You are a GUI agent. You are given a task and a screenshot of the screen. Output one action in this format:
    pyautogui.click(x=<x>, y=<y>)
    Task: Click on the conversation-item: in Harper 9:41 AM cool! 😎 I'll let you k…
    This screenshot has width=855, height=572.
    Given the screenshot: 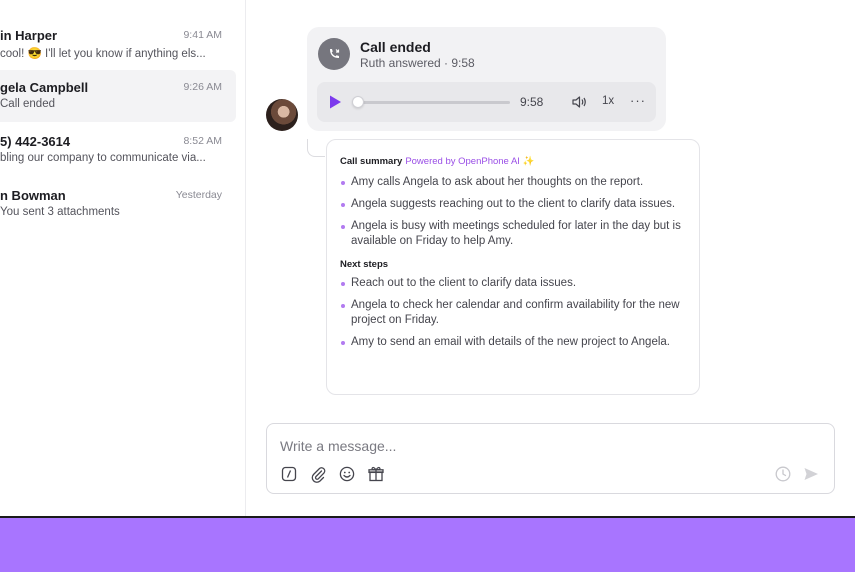 What is the action you would take?
    pyautogui.click(x=118, y=44)
    